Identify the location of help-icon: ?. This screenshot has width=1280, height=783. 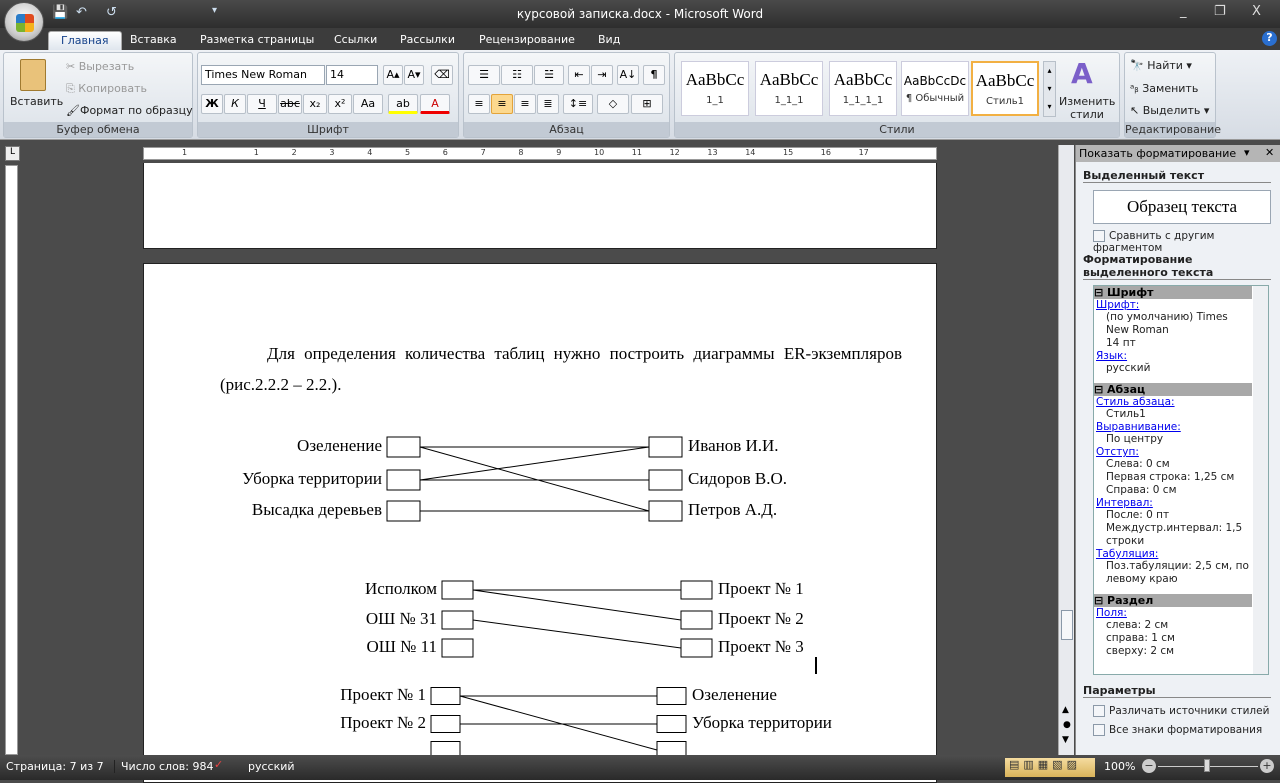
(1269, 38).